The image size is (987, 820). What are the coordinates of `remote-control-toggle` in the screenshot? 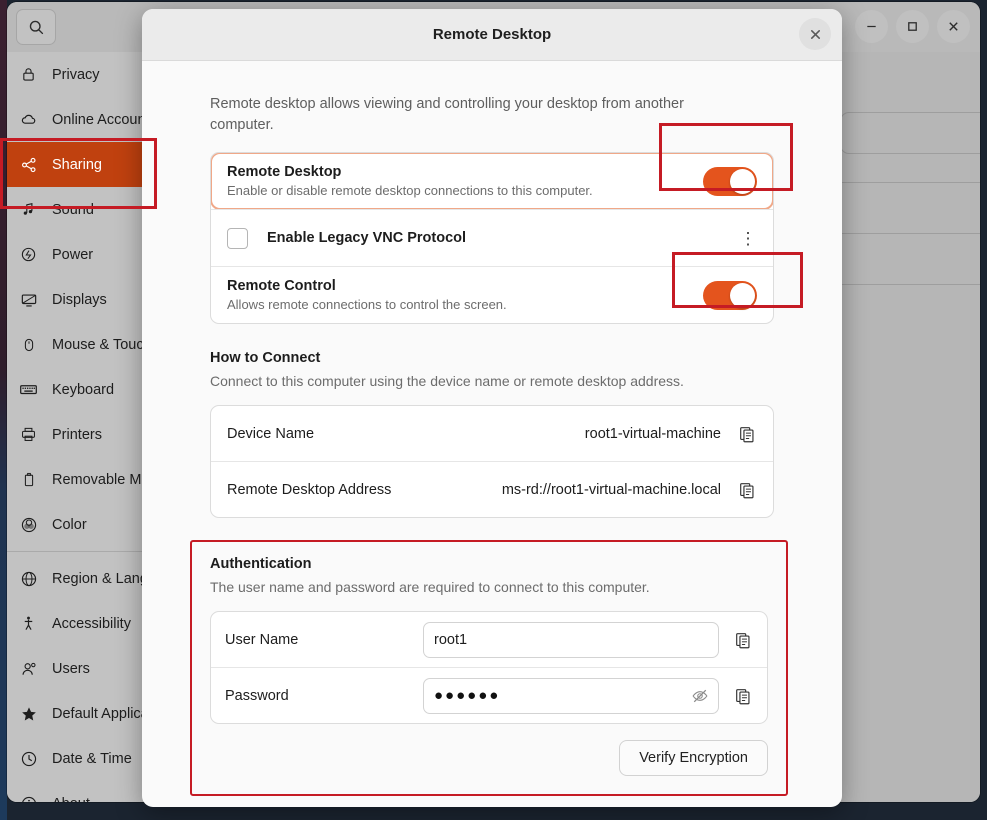 It's located at (730, 295).